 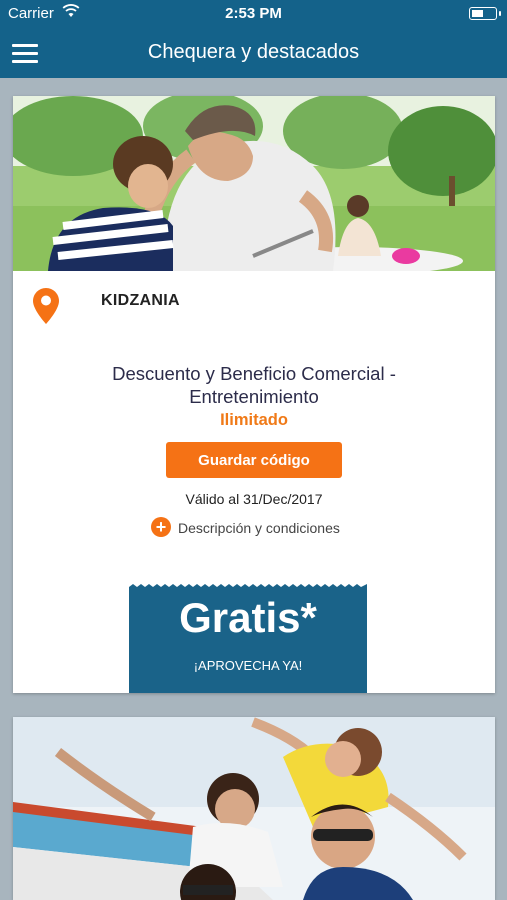 What do you see at coordinates (254, 460) in the screenshot?
I see `save-code-button: Guardar código` at bounding box center [254, 460].